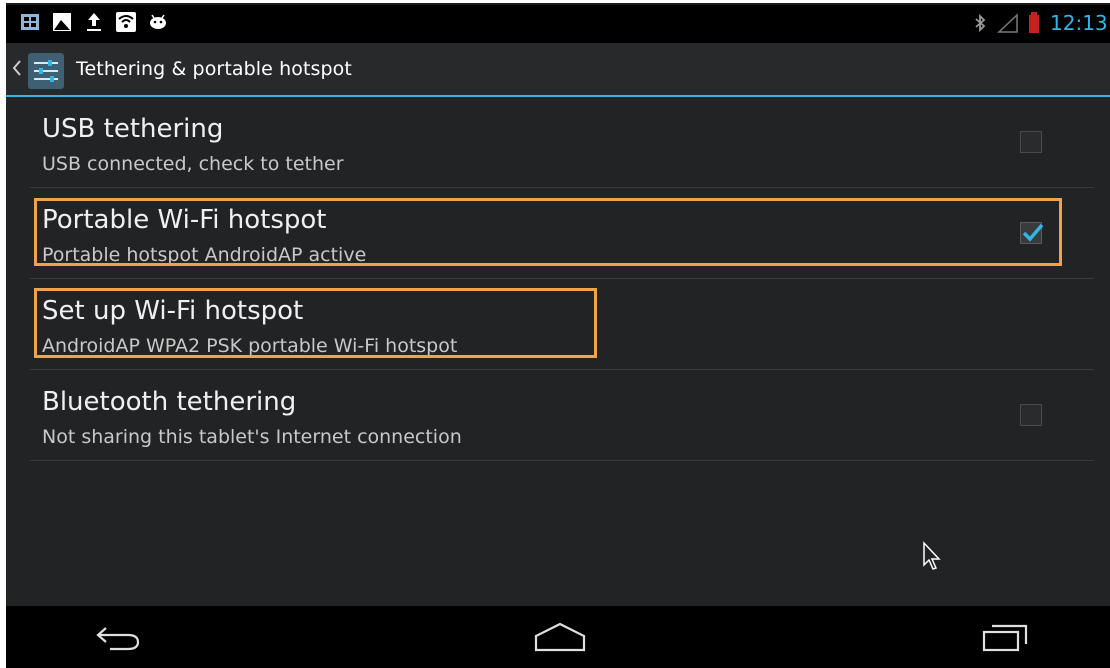 The height and width of the screenshot is (668, 1110). Describe the element at coordinates (119, 637) in the screenshot. I see `back-icon` at that location.